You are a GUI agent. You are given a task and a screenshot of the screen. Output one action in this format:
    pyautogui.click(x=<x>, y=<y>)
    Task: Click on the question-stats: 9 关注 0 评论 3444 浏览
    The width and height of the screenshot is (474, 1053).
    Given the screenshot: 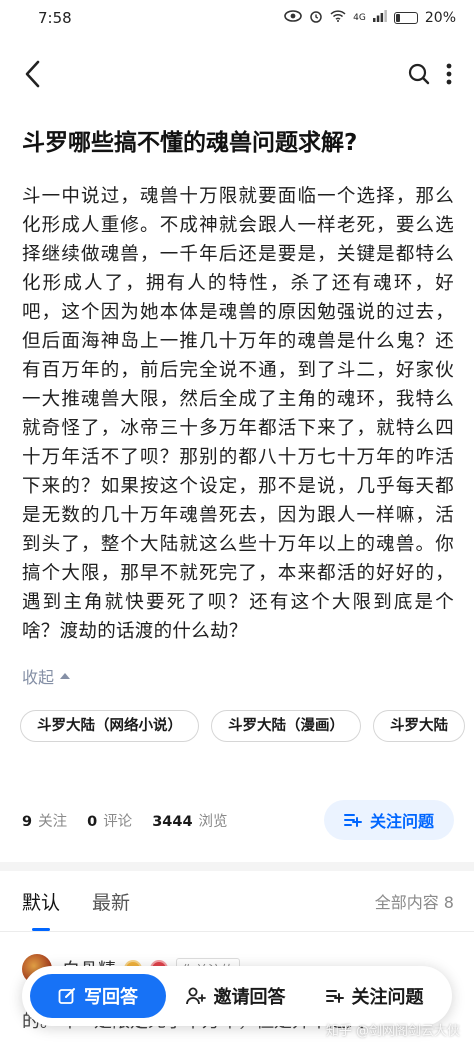 What is the action you would take?
    pyautogui.click(x=125, y=820)
    